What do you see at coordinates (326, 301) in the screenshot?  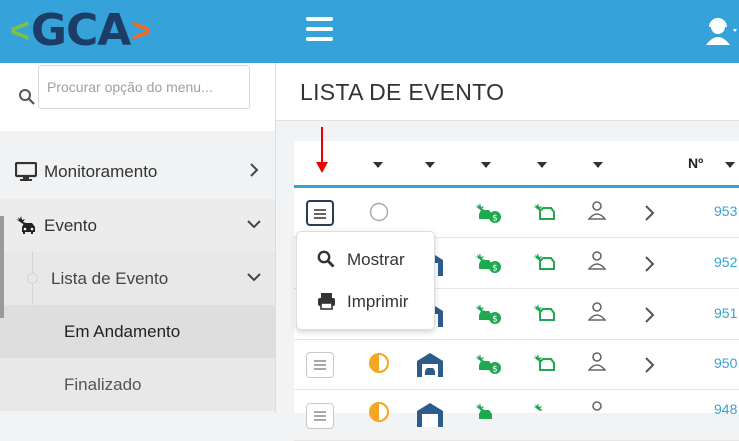 I see `print-icon` at bounding box center [326, 301].